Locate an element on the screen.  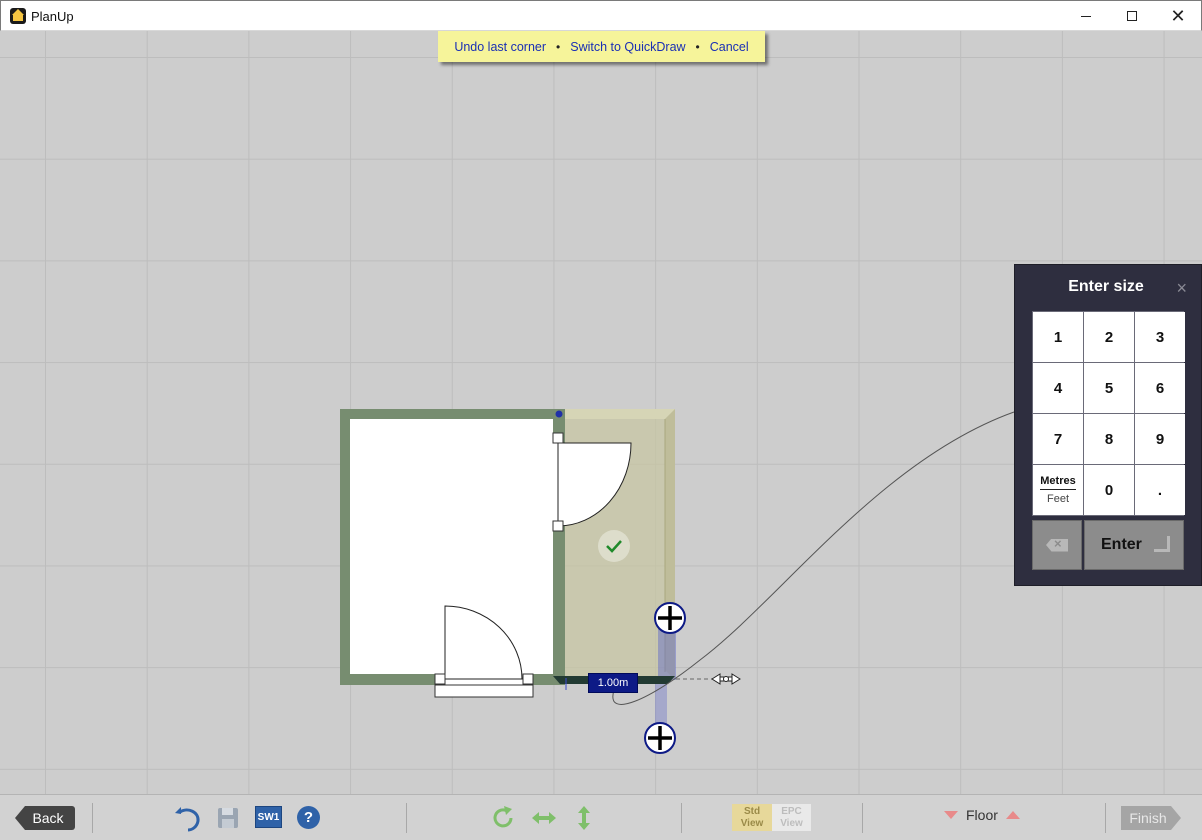
numeric-keypad: 1 2 3 4 5 6 7 8 9 Metres Feet 0 . is located at coordinates (1108, 413).